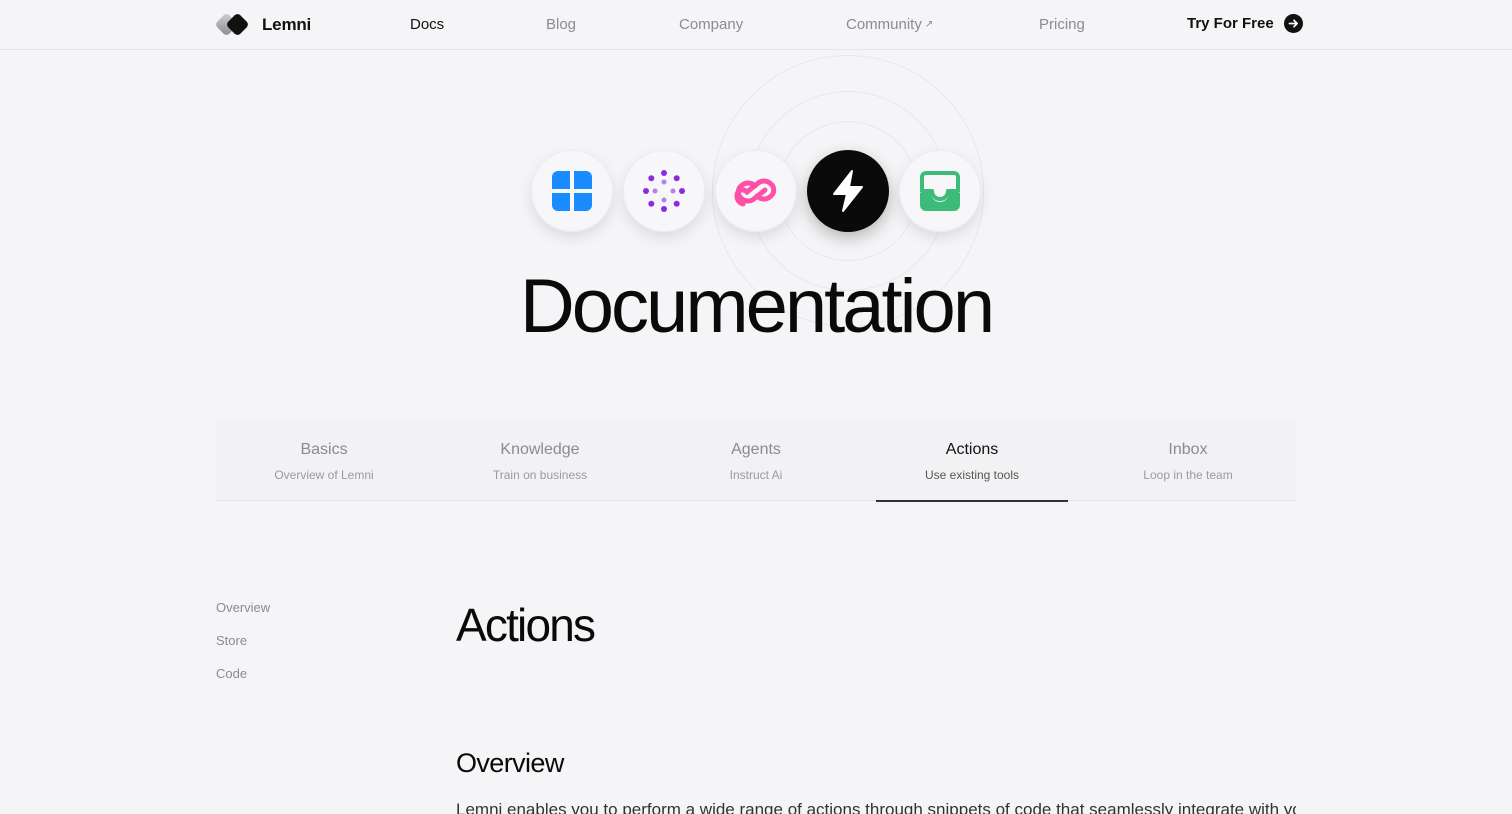  I want to click on page-sidebar-nav: Overview Store Code, so click(243, 649).